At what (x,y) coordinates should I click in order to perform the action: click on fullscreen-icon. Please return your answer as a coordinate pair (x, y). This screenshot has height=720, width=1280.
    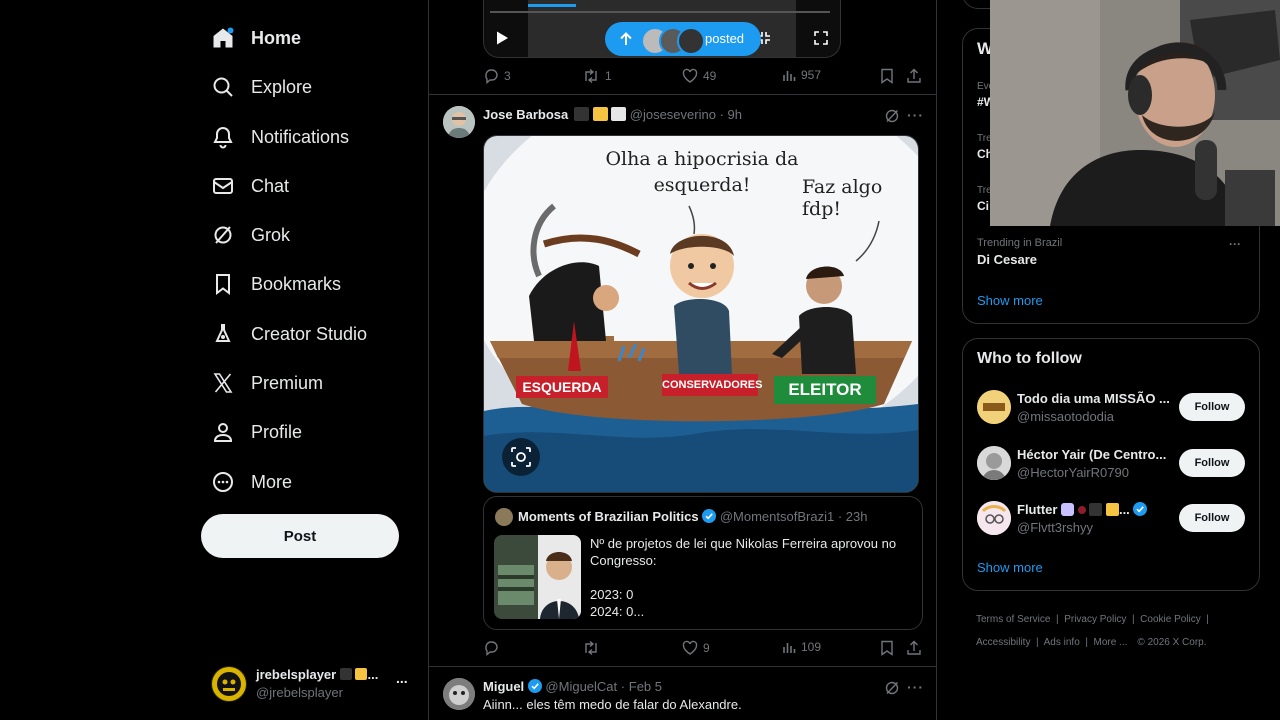
    Looking at the image, I should click on (821, 38).